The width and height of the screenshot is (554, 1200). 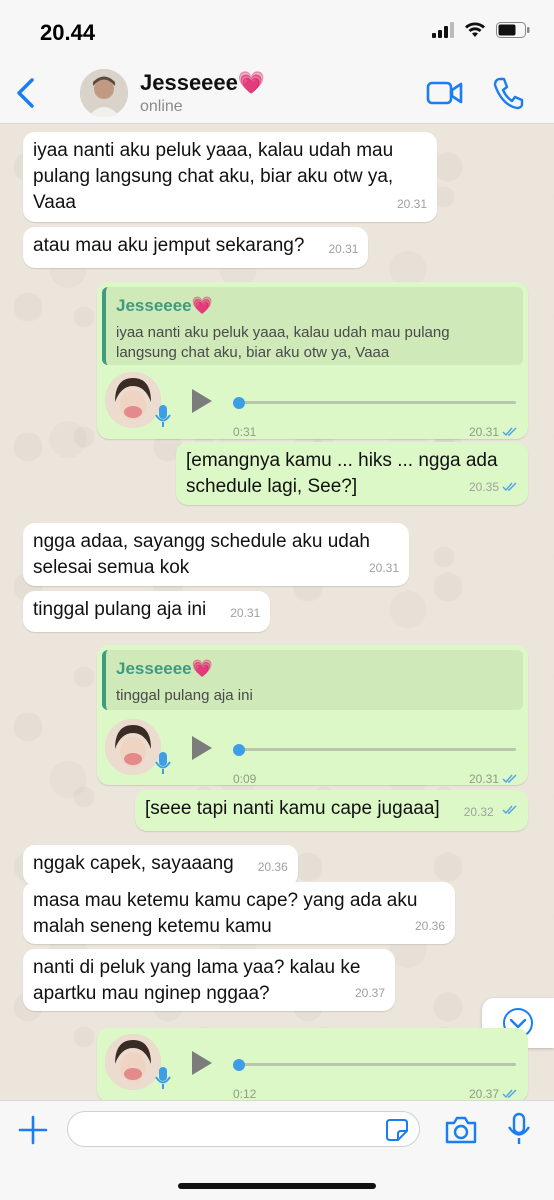 I want to click on voice-duration: 0:12, so click(x=245, y=1093).